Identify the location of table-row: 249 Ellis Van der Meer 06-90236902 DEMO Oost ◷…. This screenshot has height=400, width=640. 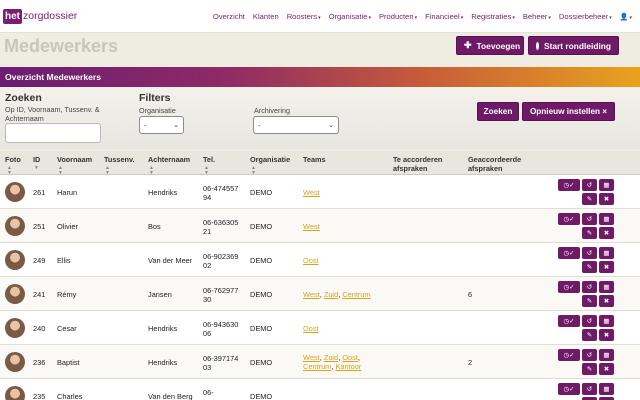
(320, 260).